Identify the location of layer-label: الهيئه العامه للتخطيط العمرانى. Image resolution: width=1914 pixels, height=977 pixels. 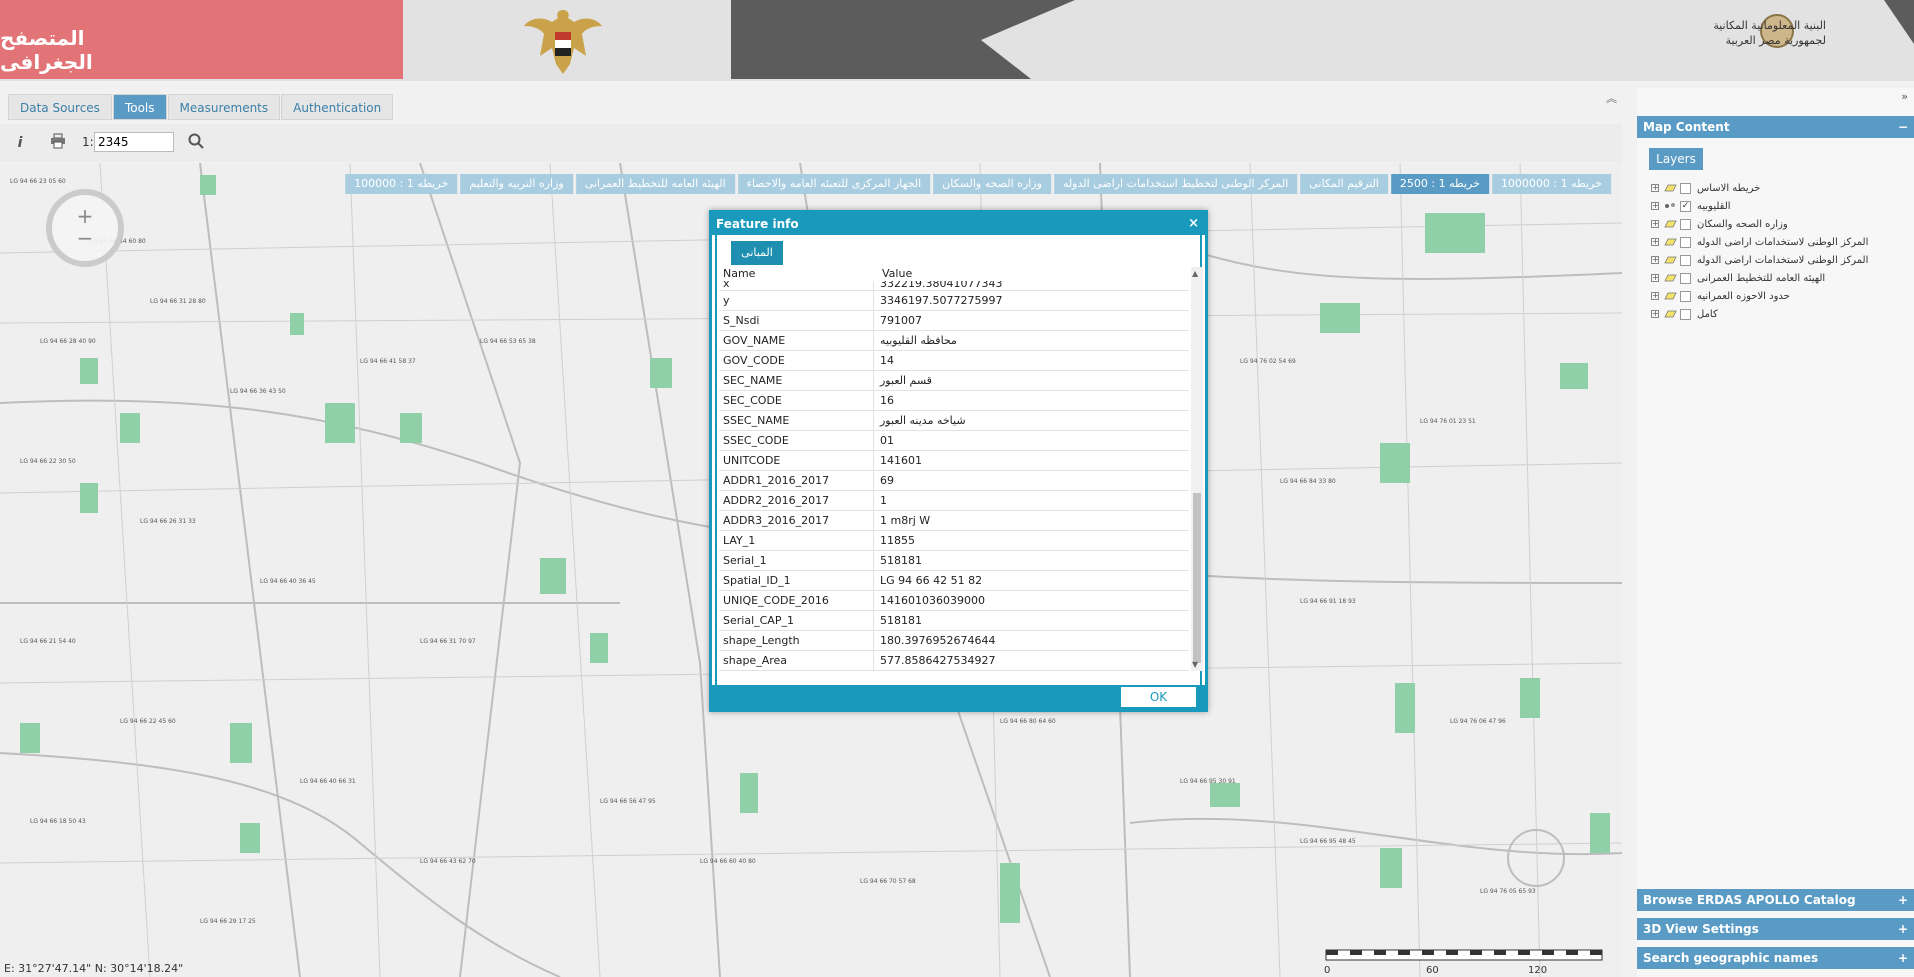
(1761, 278).